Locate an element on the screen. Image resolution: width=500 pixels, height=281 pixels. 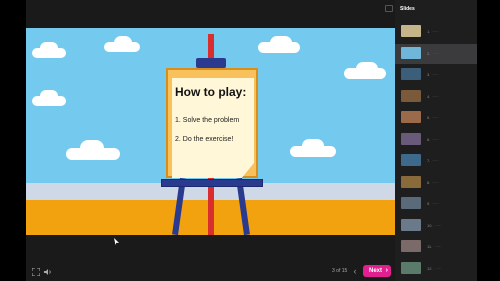
slide-thumbnail-item: 5. ····· is located at coordinates (436, 118).